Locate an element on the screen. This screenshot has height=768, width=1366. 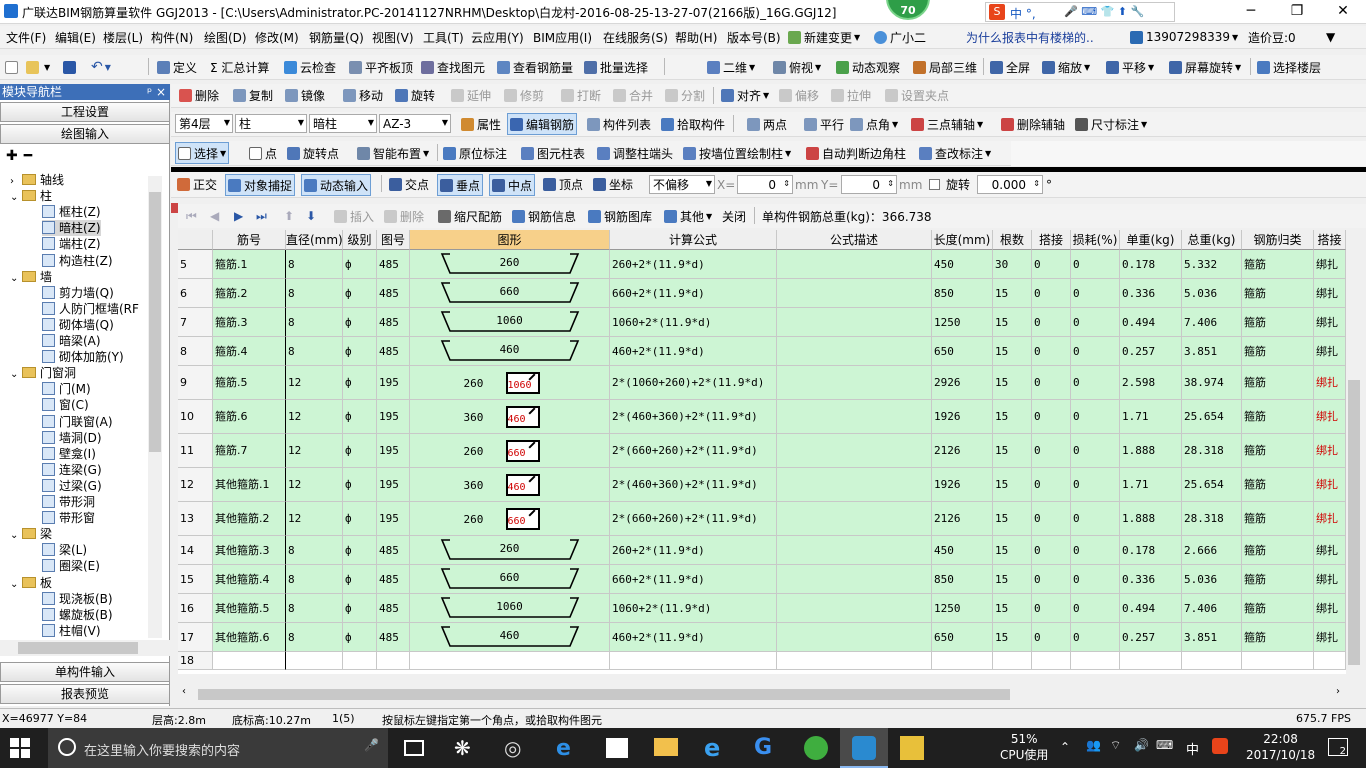
cell-total-weight: 25.654 is located at coordinates (1212, 485).